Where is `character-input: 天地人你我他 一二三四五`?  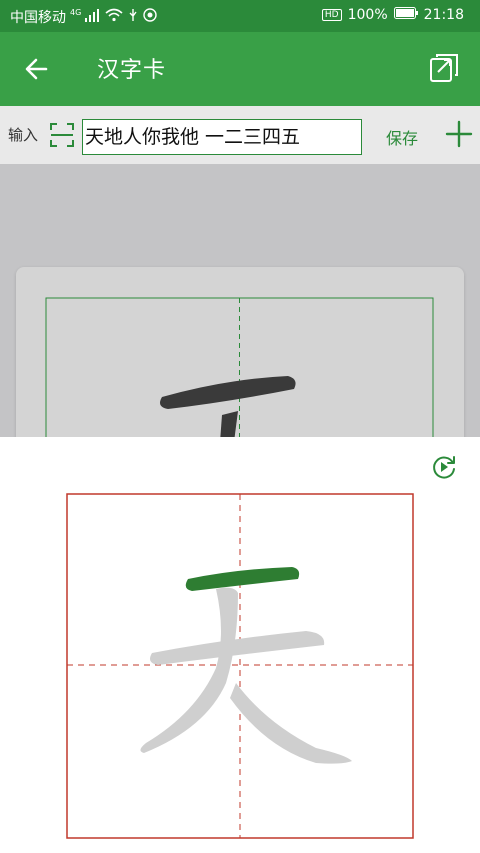 character-input: 天地人你我他 一二三四五 is located at coordinates (222, 137).